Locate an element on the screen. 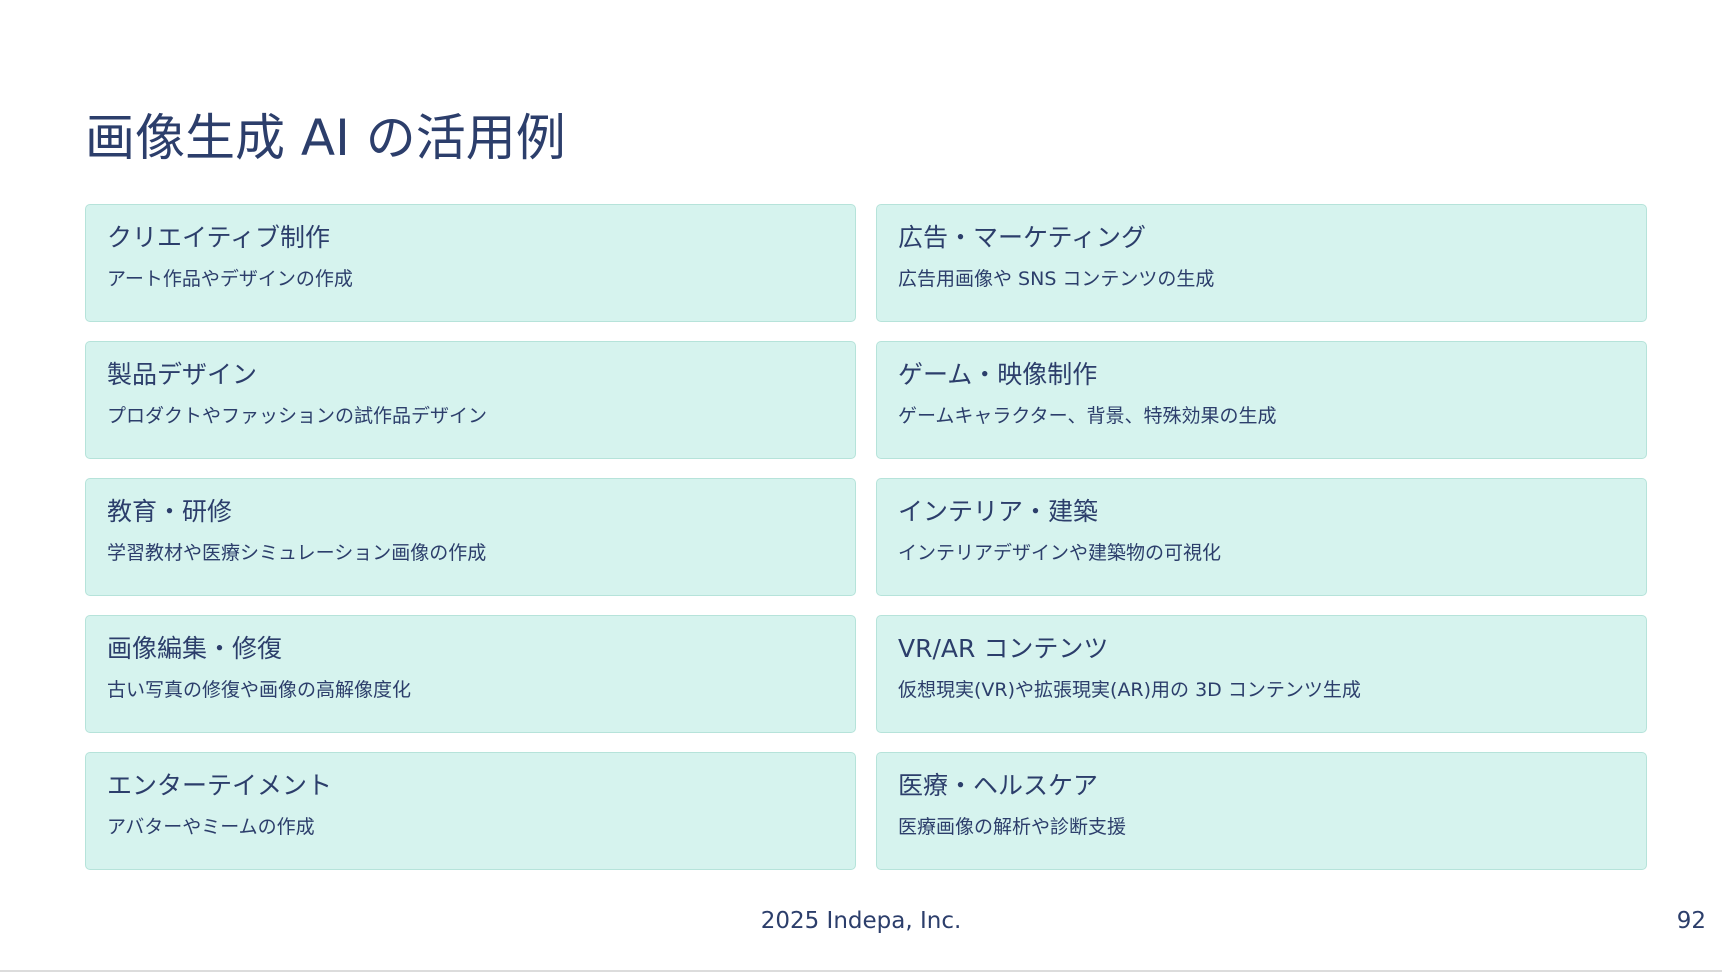 The height and width of the screenshot is (972, 1722). card-product-design: 製品デザイン プロダクトやファッションの試作品デザイン is located at coordinates (470, 400).